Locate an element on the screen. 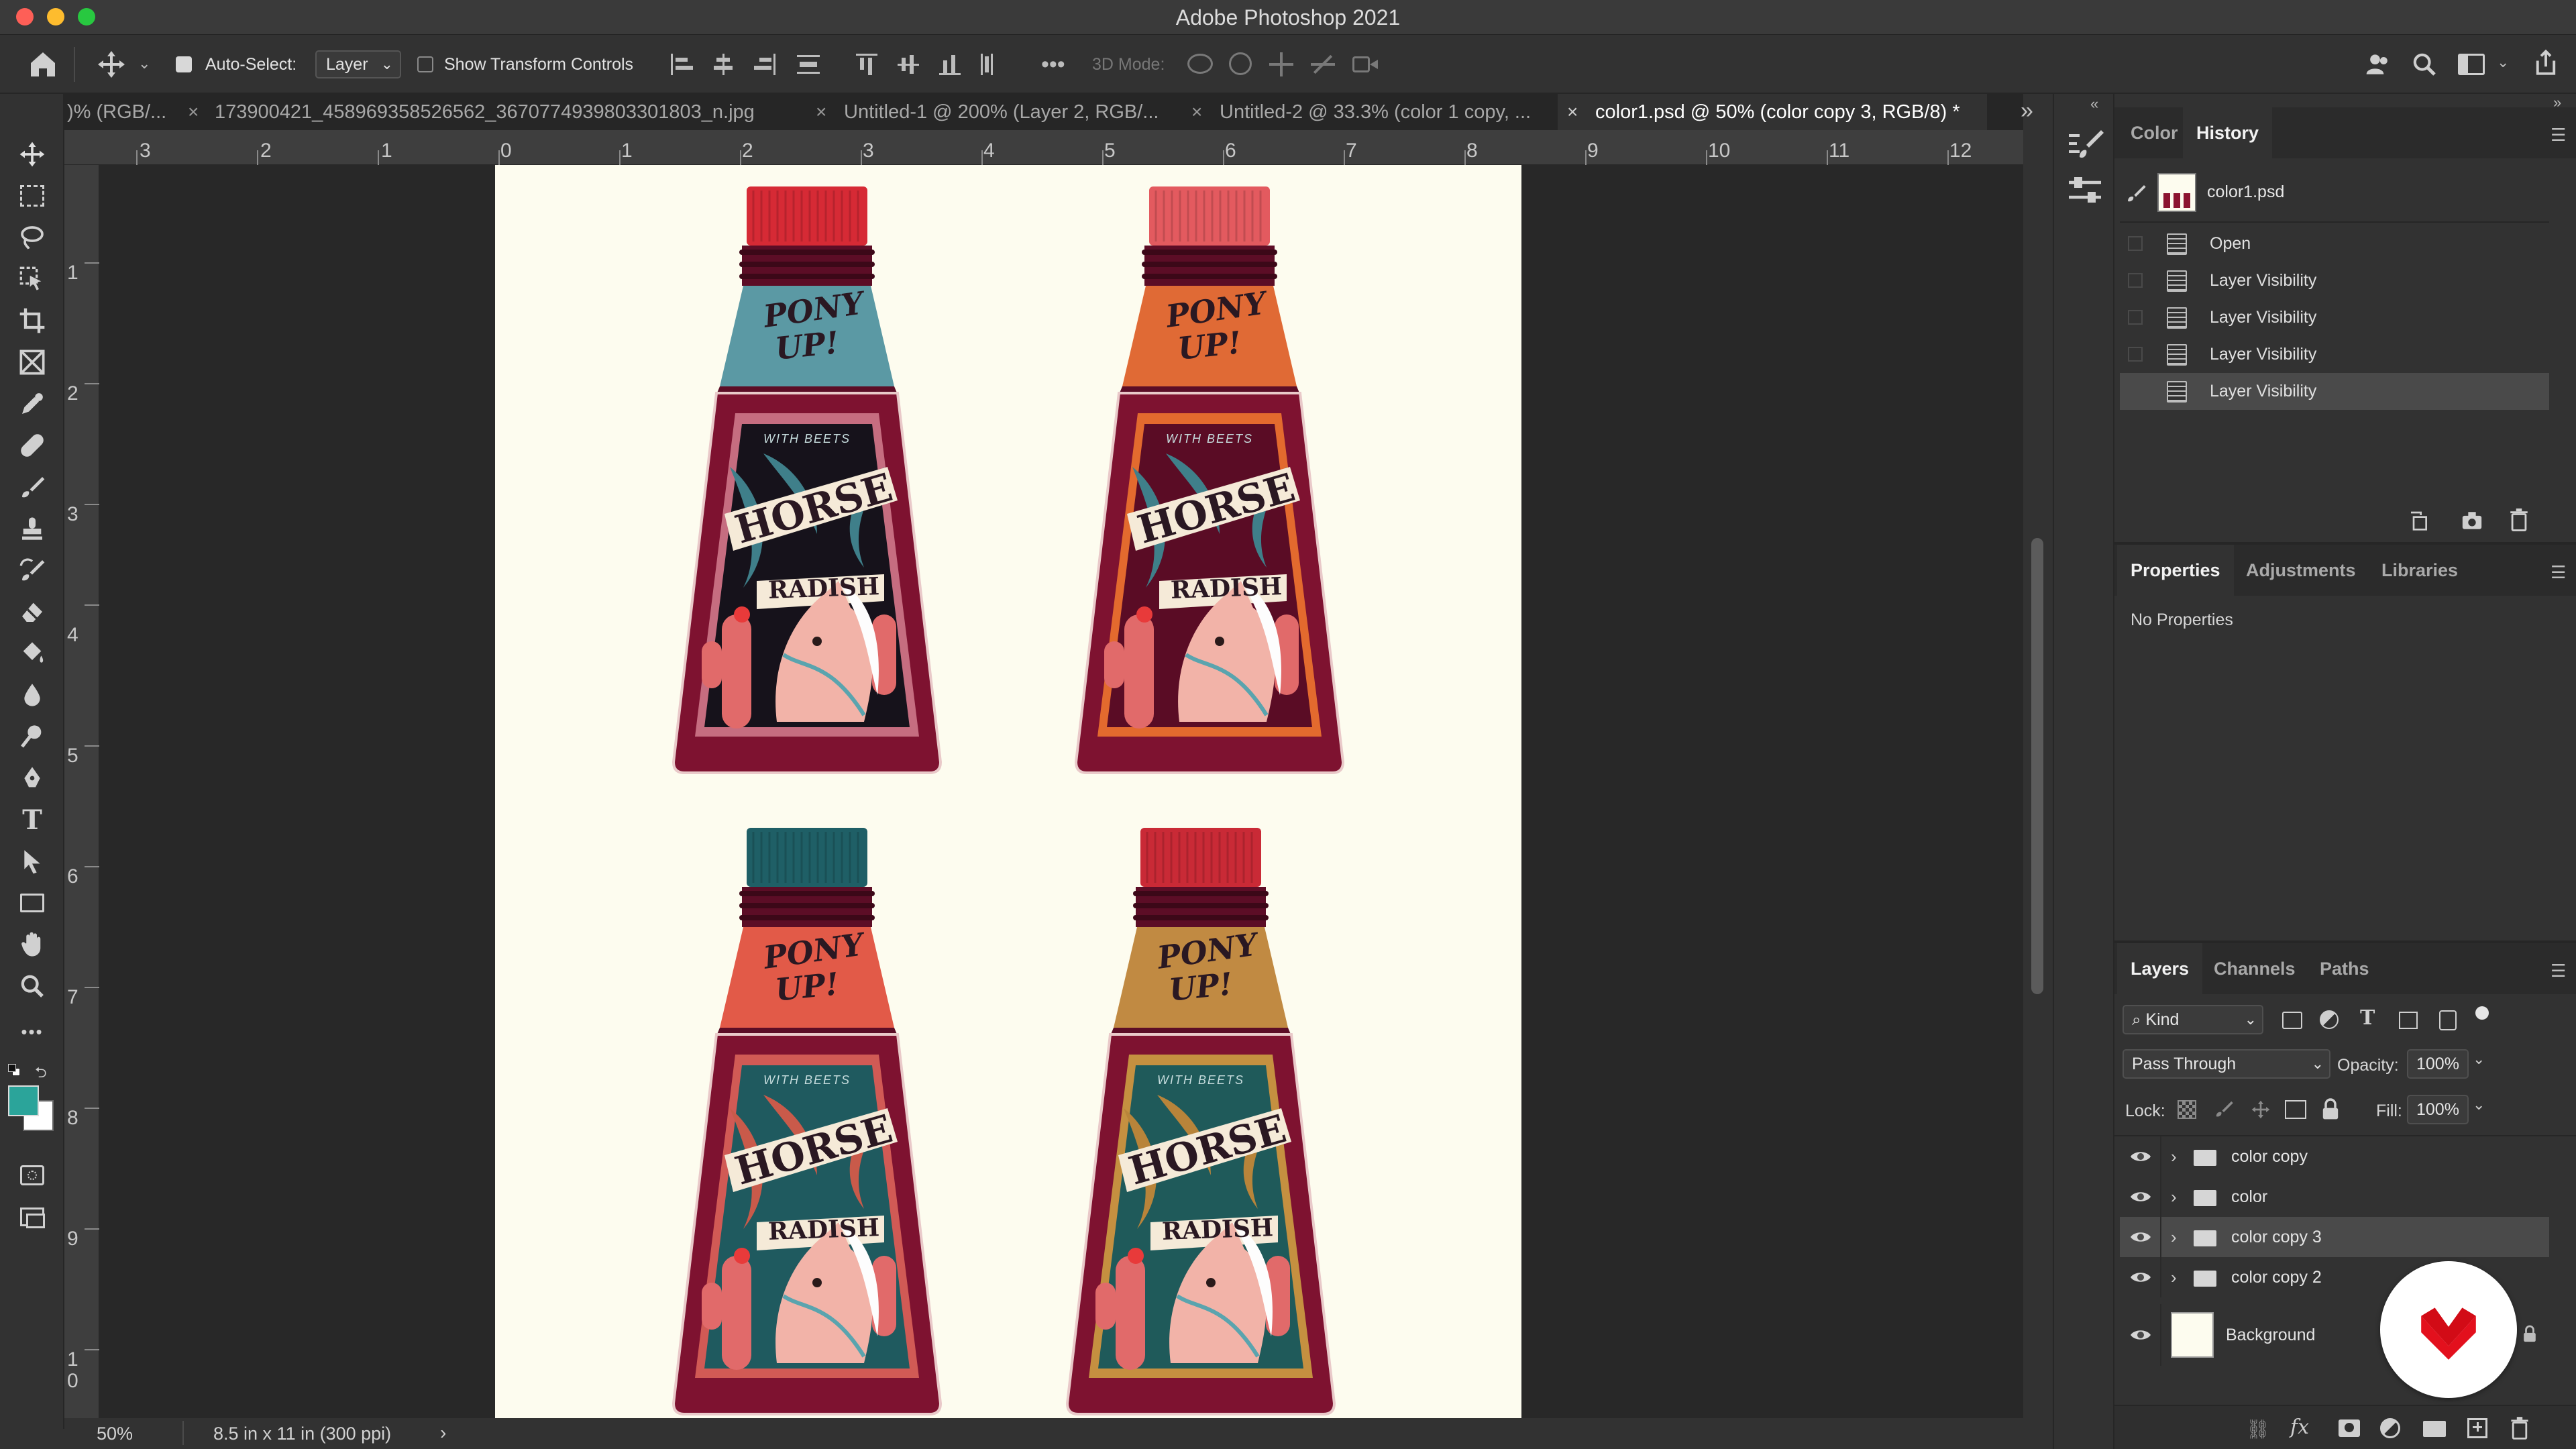  lasso-tool-icon is located at coordinates (32, 237).